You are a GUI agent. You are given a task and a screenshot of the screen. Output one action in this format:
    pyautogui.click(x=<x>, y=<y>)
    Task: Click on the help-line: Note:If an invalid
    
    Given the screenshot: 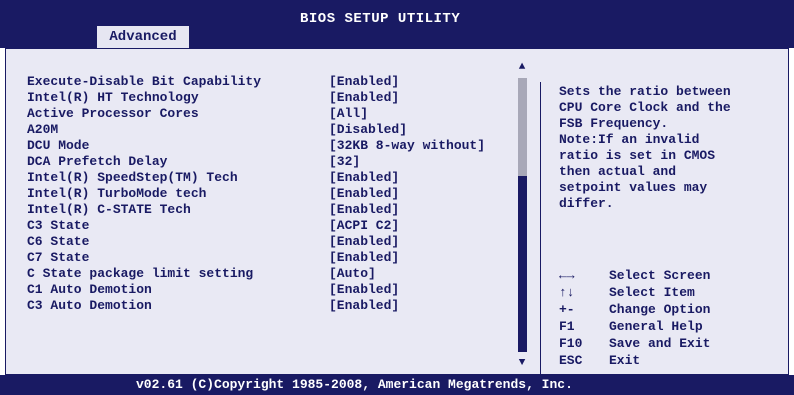 What is the action you would take?
    pyautogui.click(x=629, y=139)
    